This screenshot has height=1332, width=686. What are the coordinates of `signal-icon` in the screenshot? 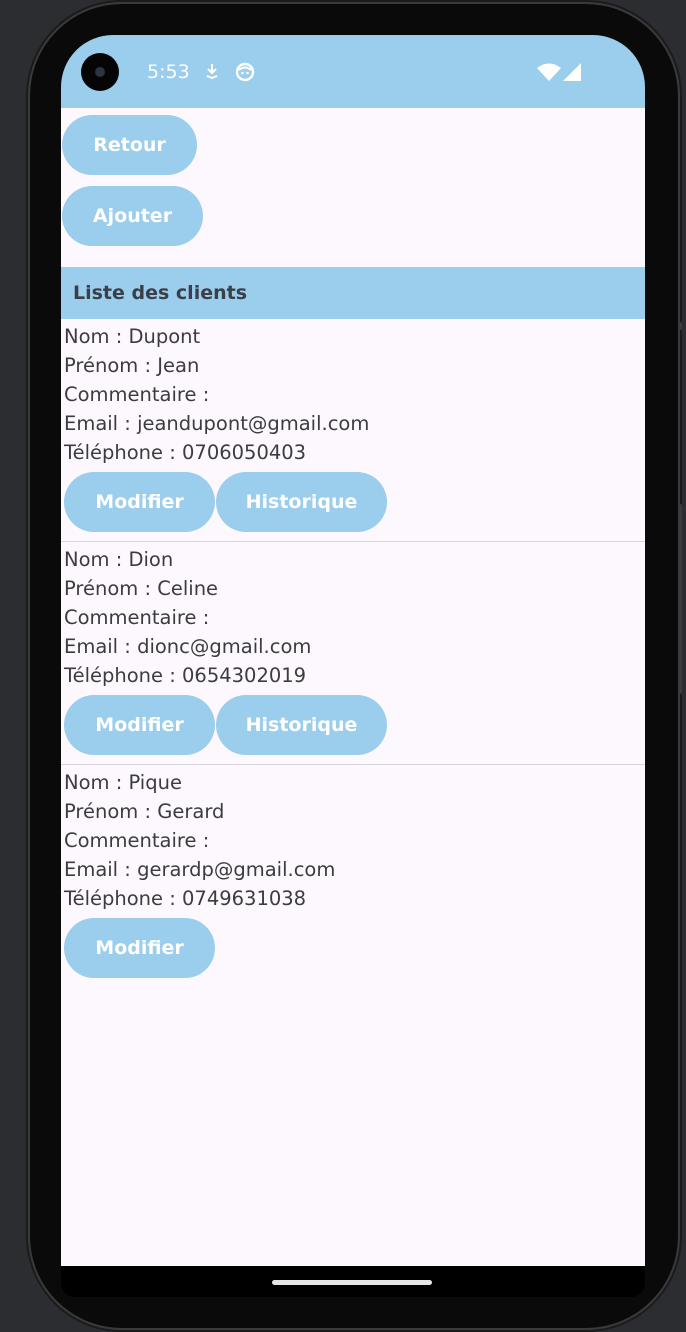 It's located at (572, 74).